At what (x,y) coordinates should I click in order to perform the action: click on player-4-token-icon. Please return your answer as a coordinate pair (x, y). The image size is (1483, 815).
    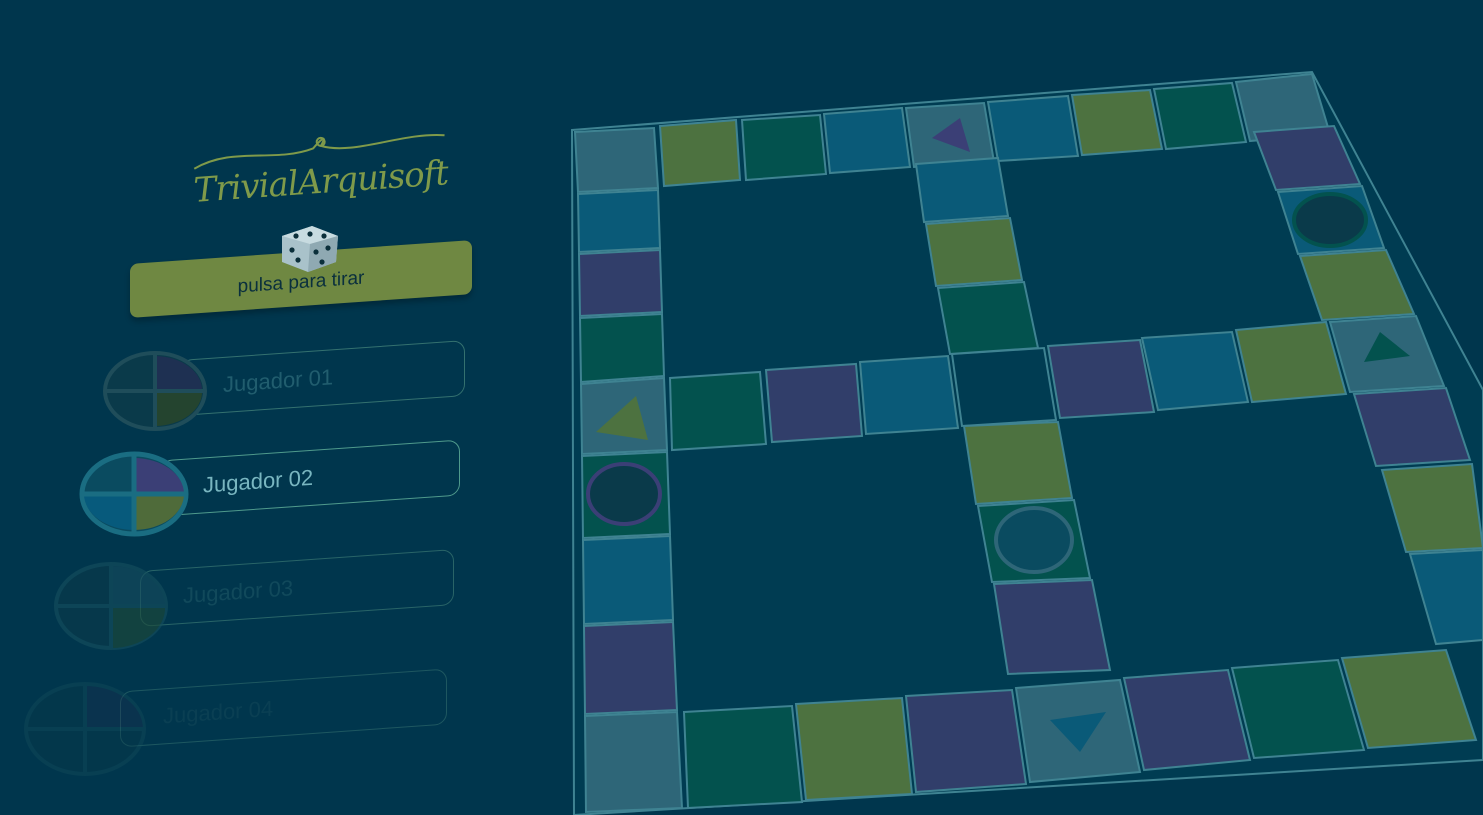
    Looking at the image, I should click on (85, 729).